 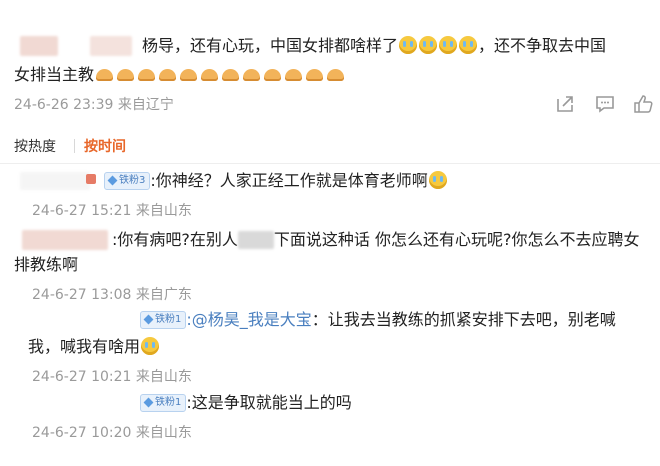 What do you see at coordinates (55, 181) in the screenshot?
I see `reply-username-blurred` at bounding box center [55, 181].